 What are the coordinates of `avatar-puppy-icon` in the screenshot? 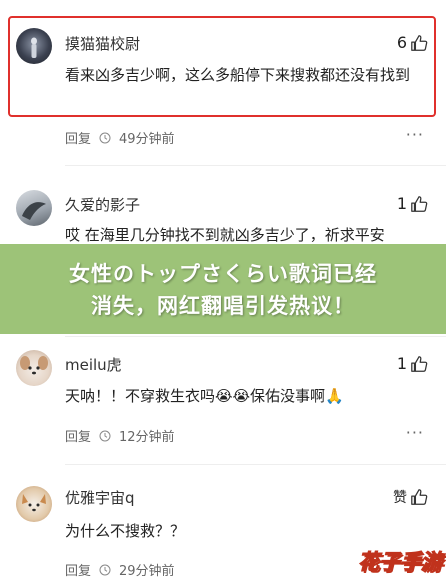 It's located at (34, 365).